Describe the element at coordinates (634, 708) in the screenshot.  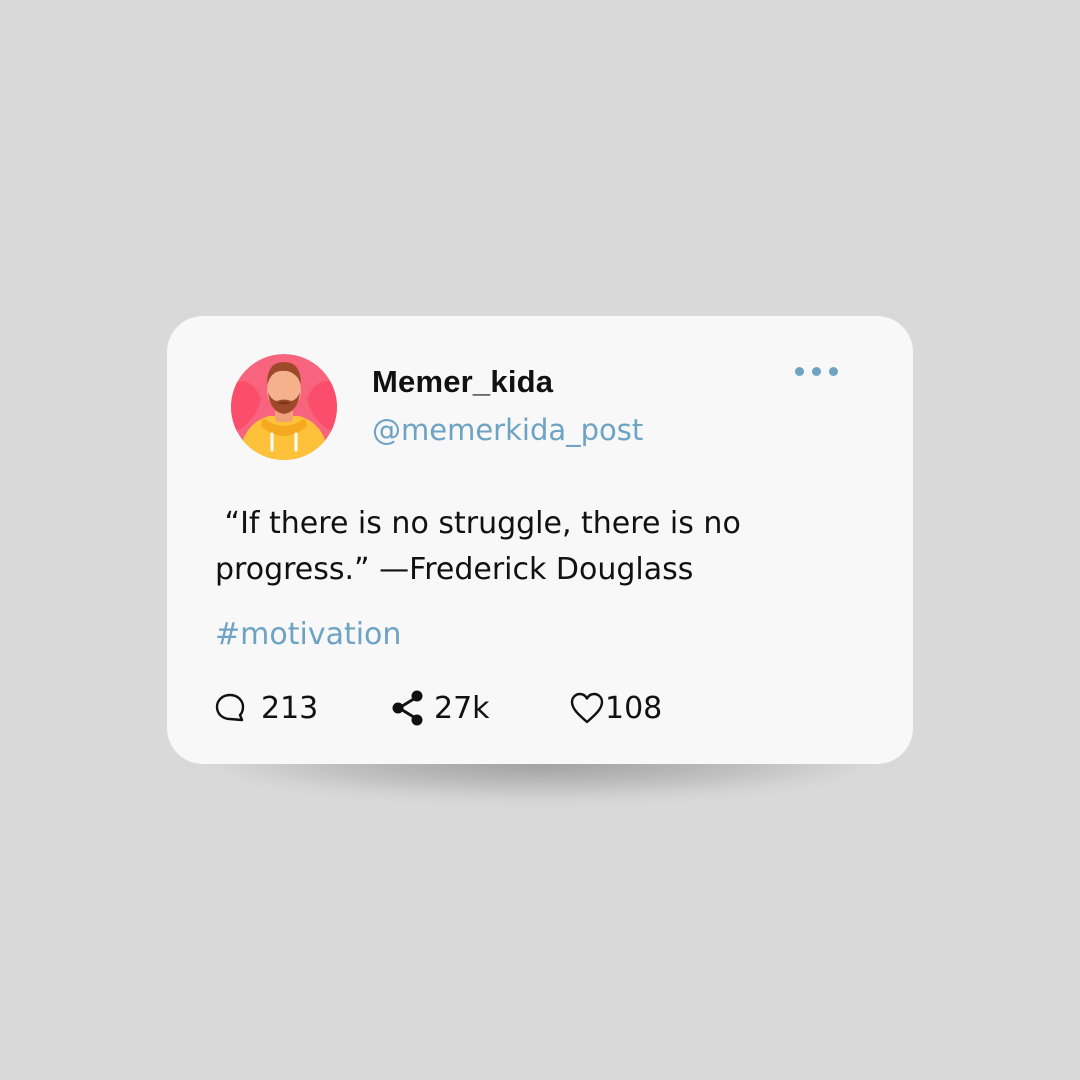
I see `like-count: 108` at that location.